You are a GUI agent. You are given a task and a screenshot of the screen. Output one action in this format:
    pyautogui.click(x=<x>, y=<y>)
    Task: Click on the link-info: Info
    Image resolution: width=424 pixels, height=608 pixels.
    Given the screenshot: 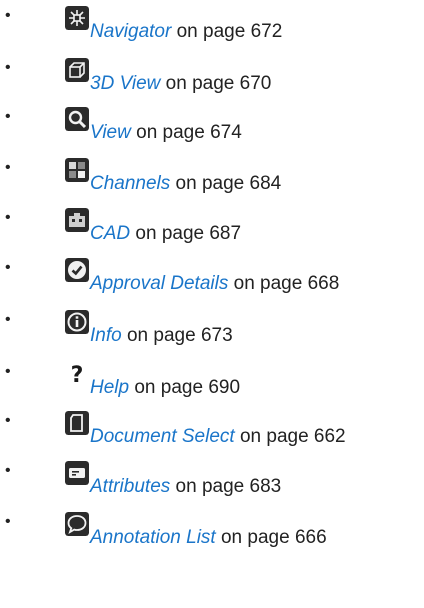 What is the action you would take?
    pyautogui.click(x=106, y=335)
    